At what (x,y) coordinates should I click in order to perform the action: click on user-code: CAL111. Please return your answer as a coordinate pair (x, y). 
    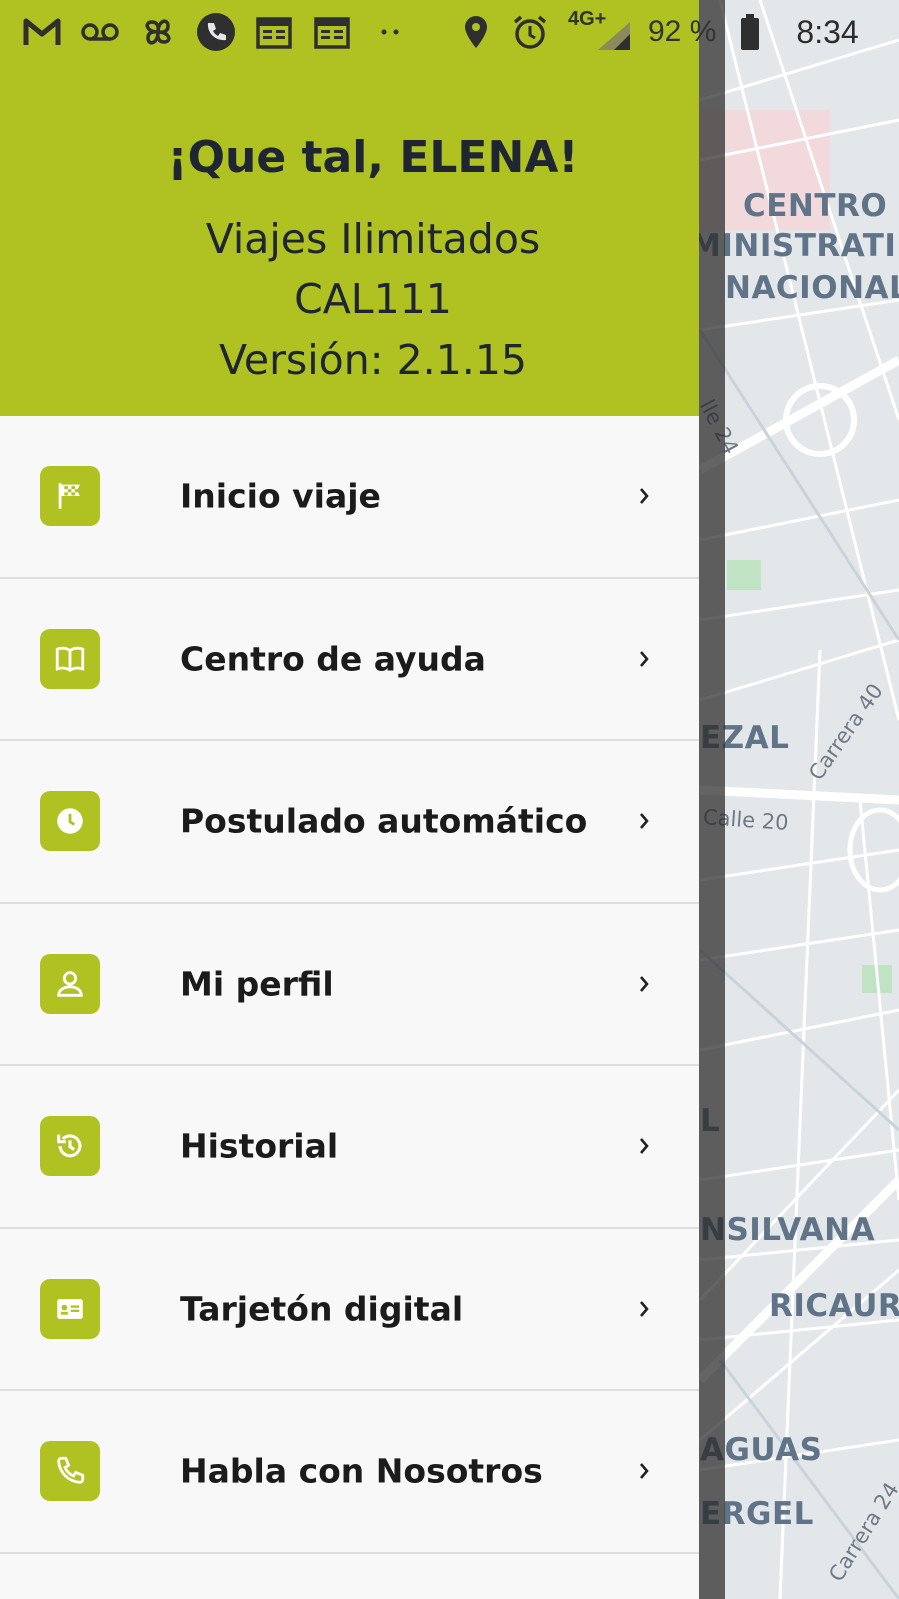
    Looking at the image, I should click on (373, 299).